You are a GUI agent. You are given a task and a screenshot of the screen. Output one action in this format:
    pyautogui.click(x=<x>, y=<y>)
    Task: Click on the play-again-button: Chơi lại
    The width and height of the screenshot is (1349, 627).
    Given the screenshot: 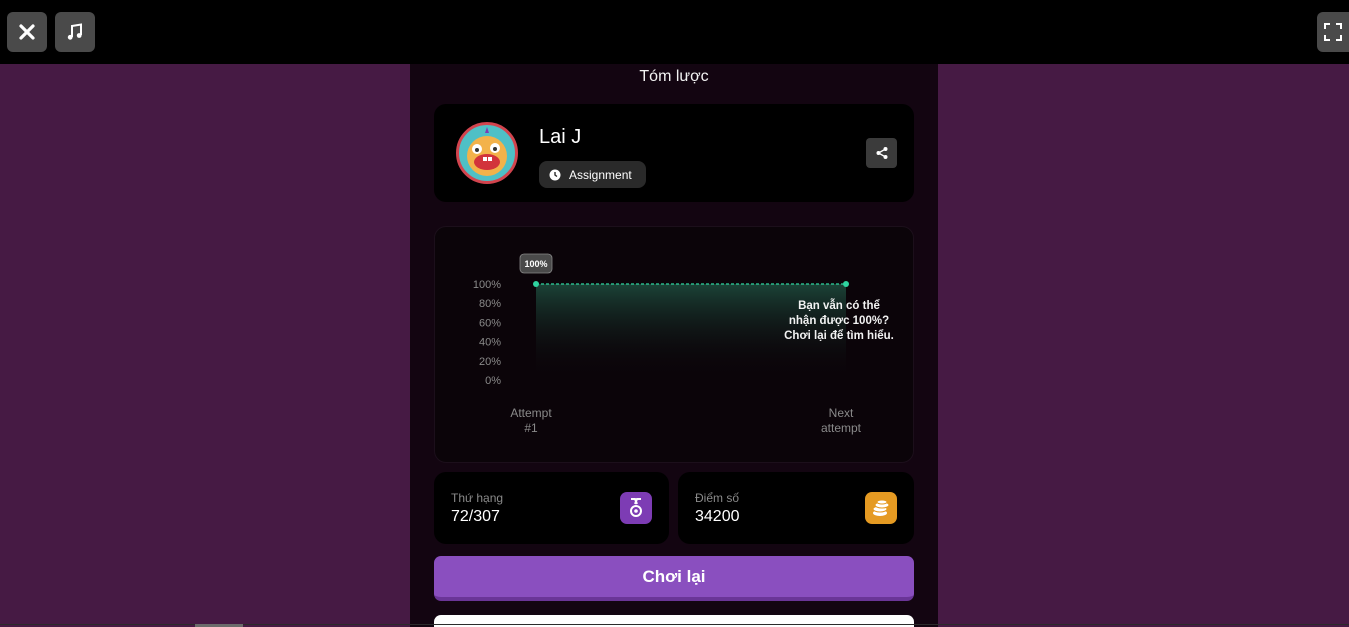 What is the action you would take?
    pyautogui.click(x=674, y=578)
    